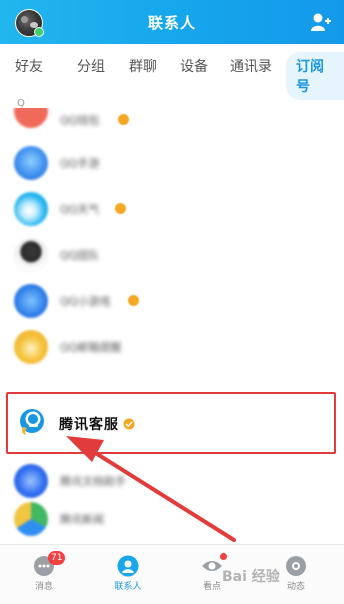 This screenshot has height=604, width=344. Describe the element at coordinates (31, 301) in the screenshot. I see `qq-minigame-icon` at that location.